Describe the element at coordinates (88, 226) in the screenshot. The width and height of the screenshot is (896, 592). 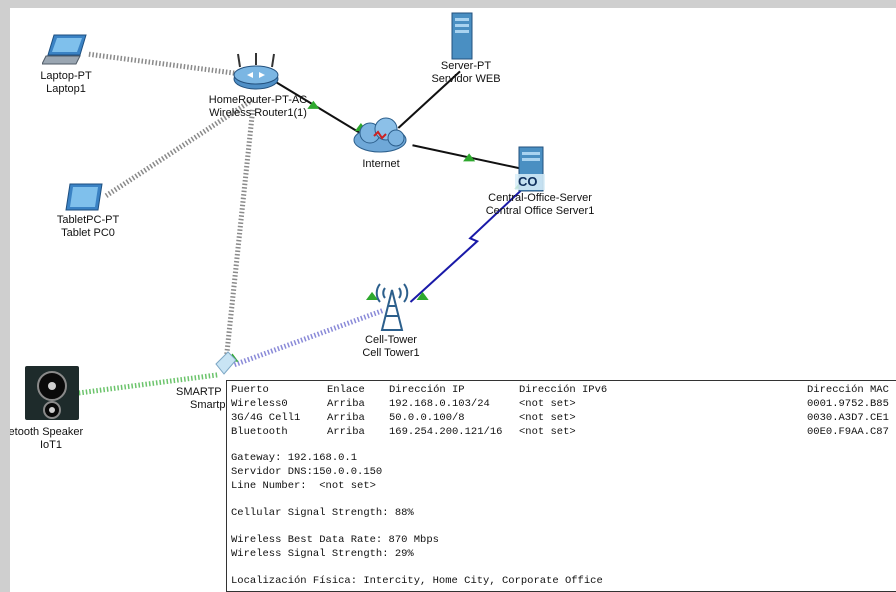
I see `tablet-pc0-label: TabletPC-PT Tablet PC0` at that location.